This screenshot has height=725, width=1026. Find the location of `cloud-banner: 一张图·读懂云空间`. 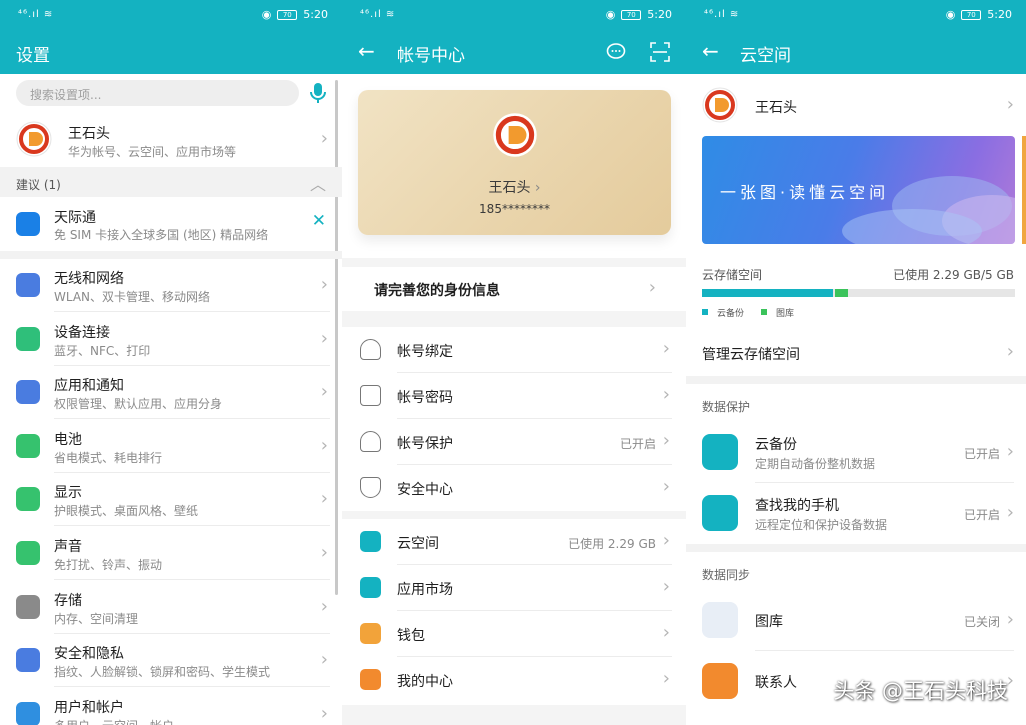

cloud-banner: 一张图·读懂云空间 is located at coordinates (858, 190).